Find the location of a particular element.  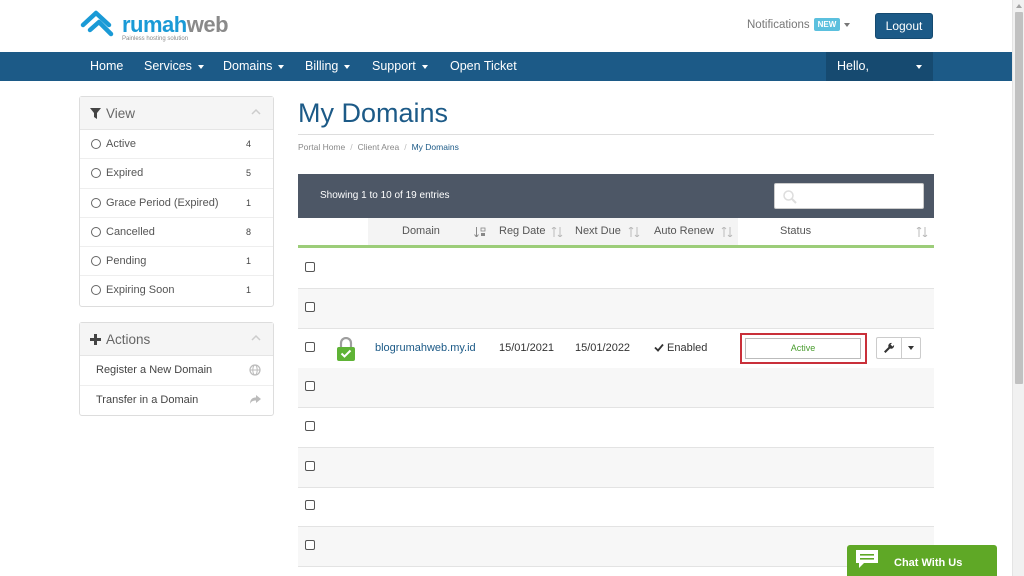

notifications-dropdown: Notifications NEW is located at coordinates (799, 24).